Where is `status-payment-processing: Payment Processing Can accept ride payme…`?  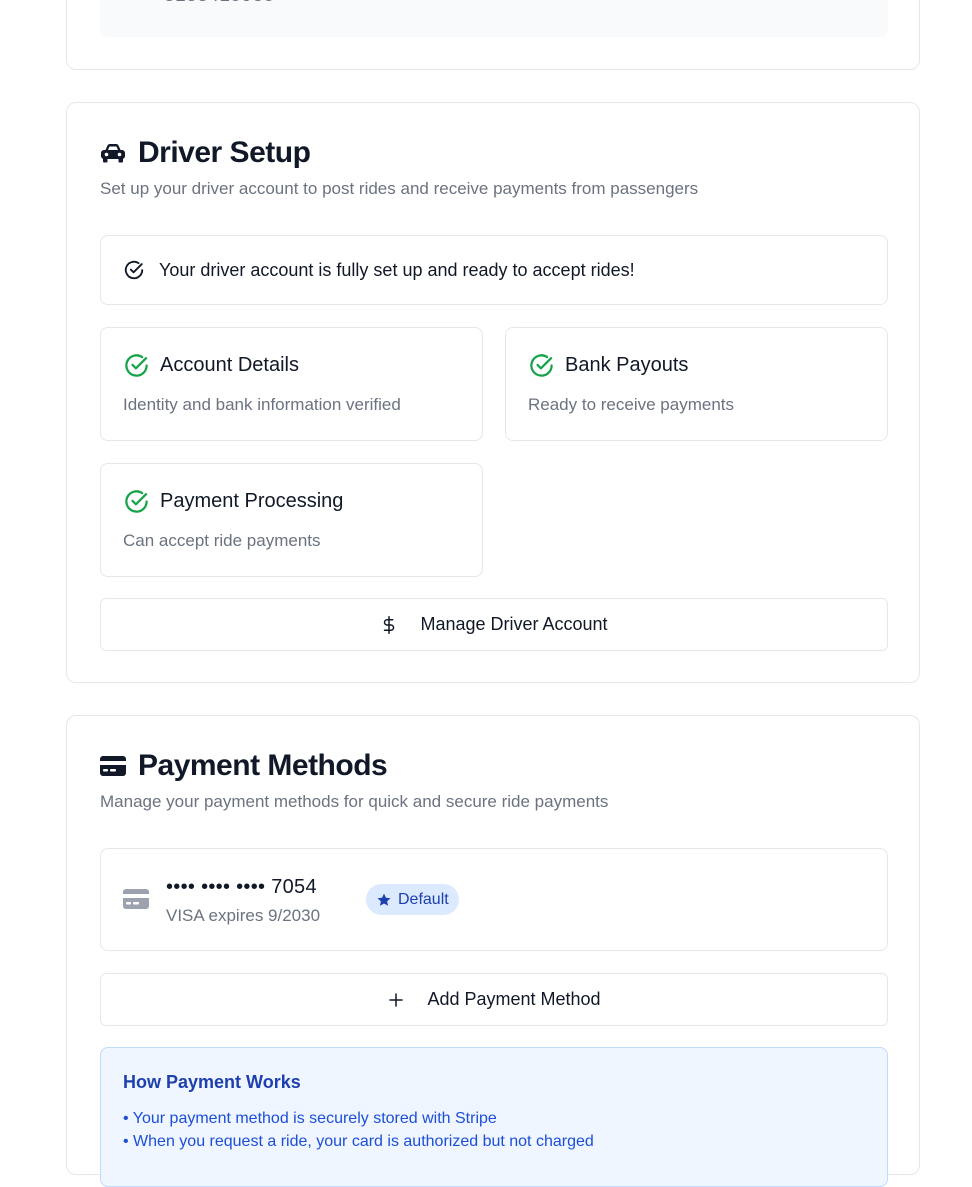 status-payment-processing: Payment Processing Can accept ride payme… is located at coordinates (291, 520).